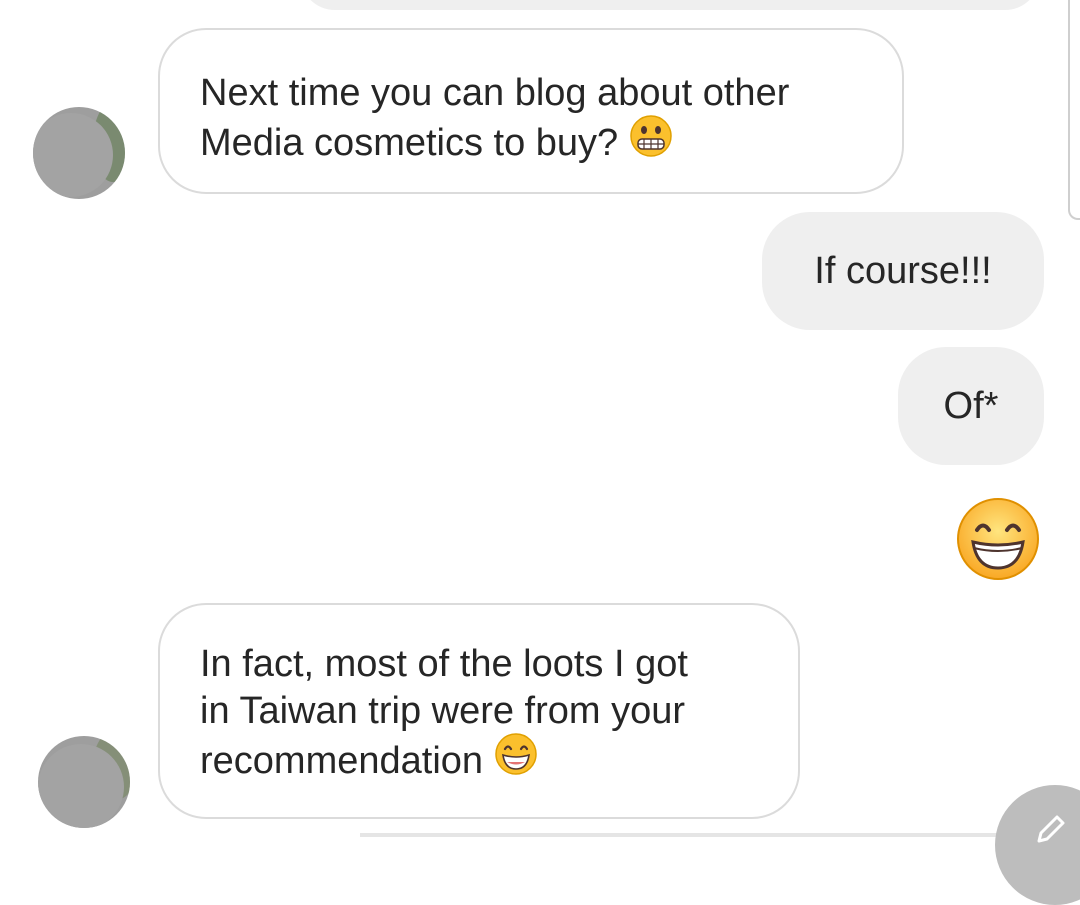 The height and width of the screenshot is (905, 1080). Describe the element at coordinates (1050, 832) in the screenshot. I see `pencil-icon` at that location.